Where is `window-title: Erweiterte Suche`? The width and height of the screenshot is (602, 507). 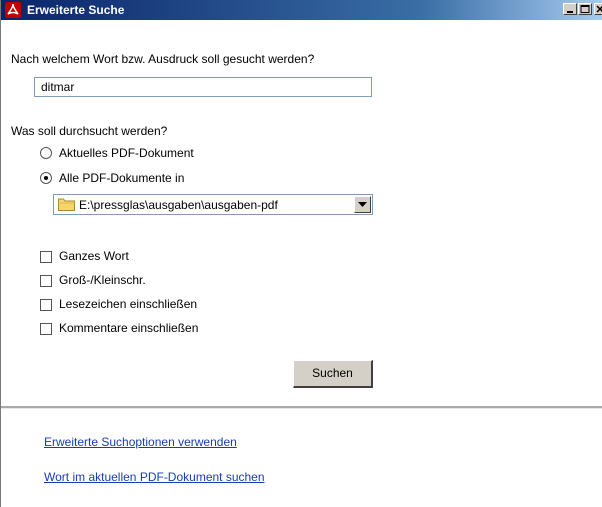
window-title: Erweiterte Suche is located at coordinates (76, 10).